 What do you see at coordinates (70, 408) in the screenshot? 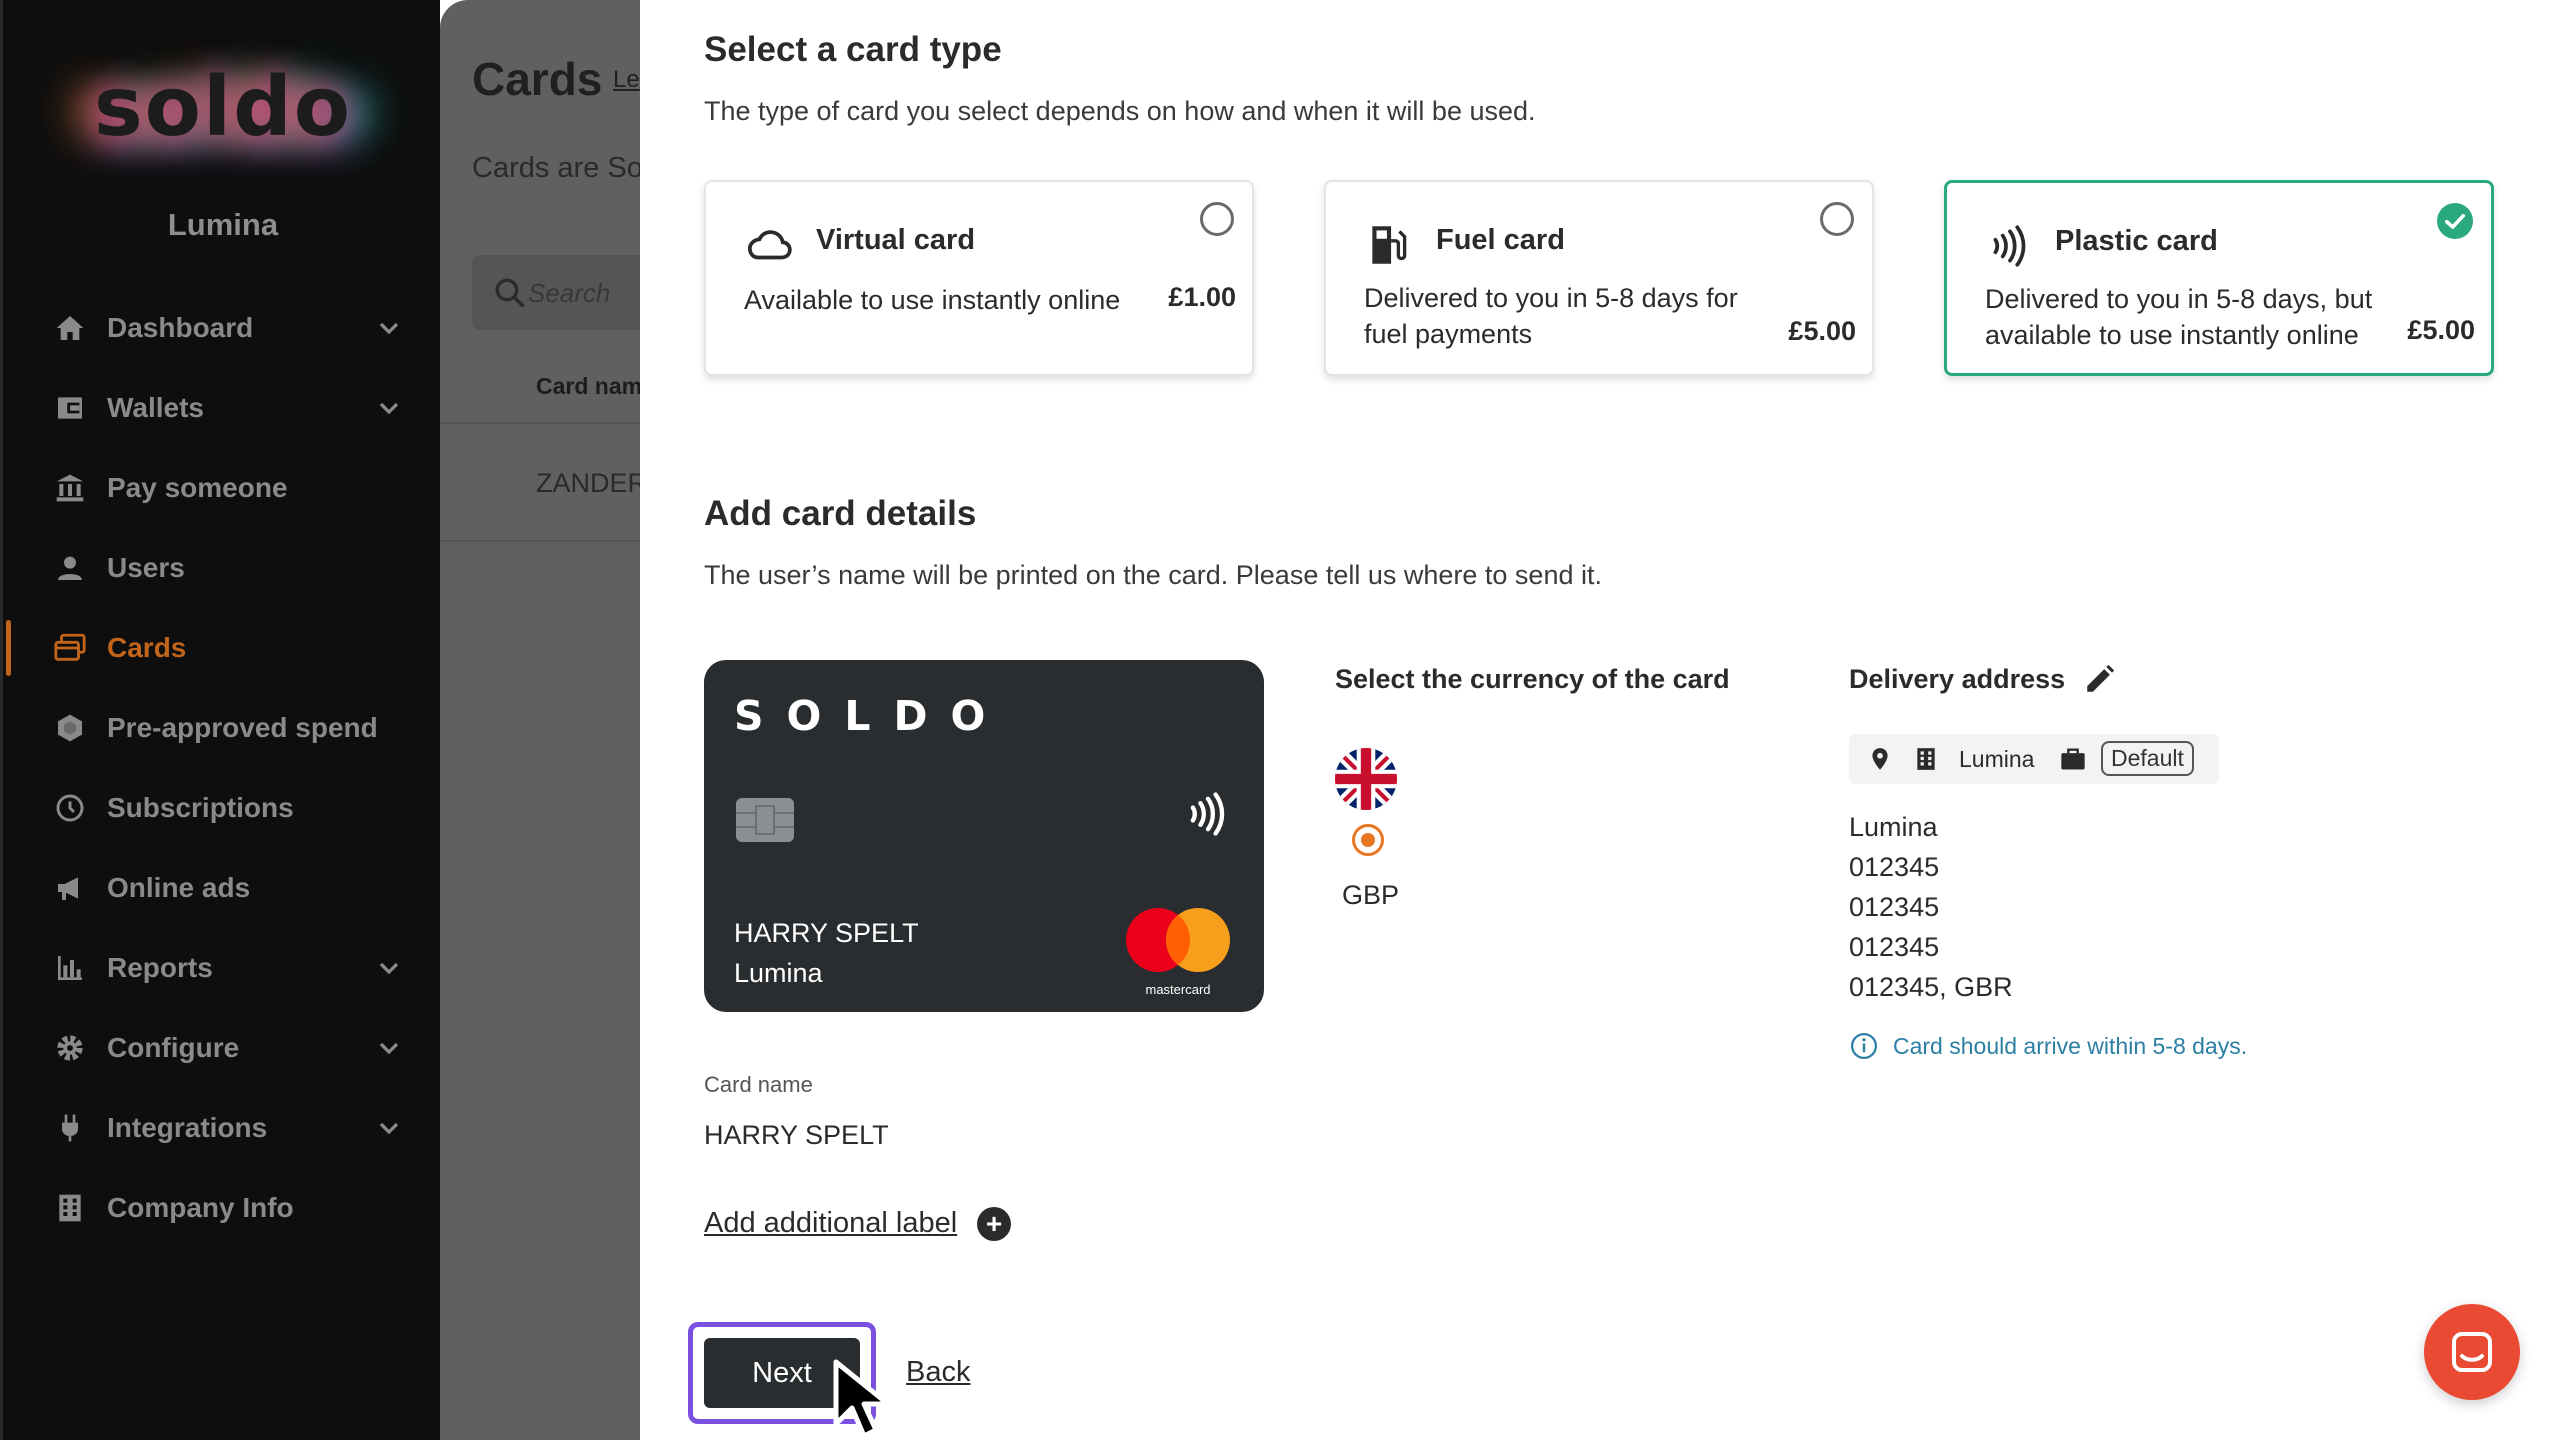
I see `wallet-icon` at bounding box center [70, 408].